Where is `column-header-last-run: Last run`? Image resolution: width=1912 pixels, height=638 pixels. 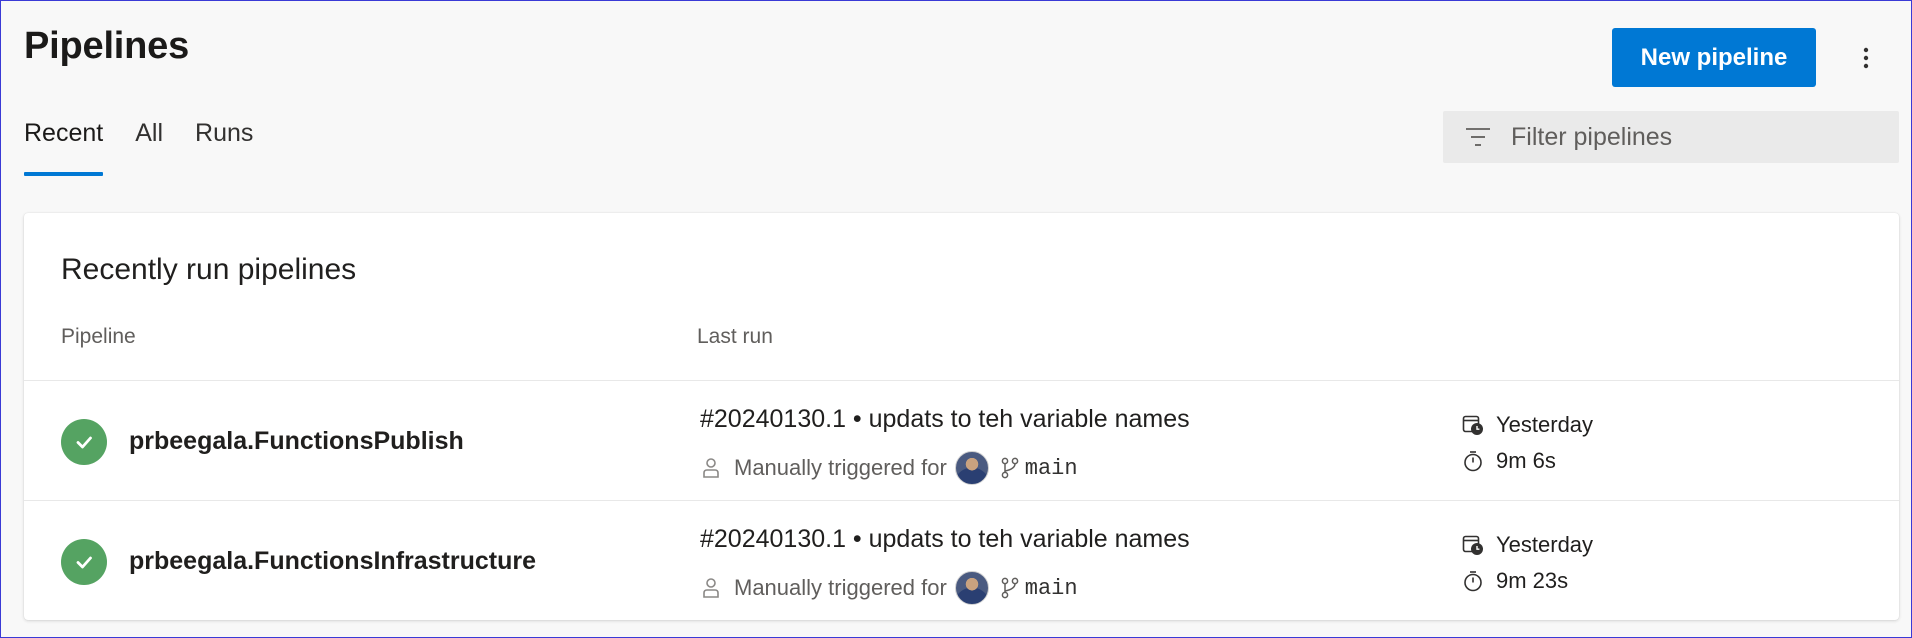
column-header-last-run: Last run is located at coordinates (735, 336).